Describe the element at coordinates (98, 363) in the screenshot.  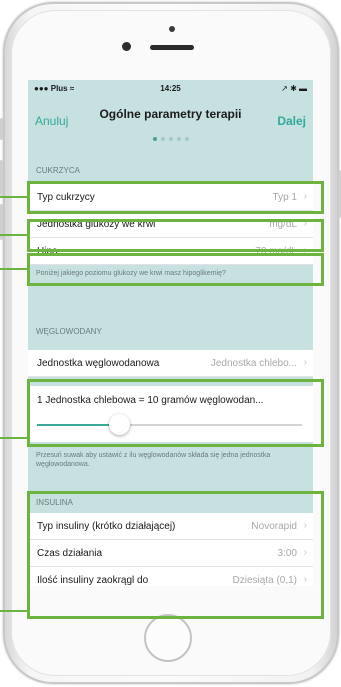
I see `row-label: Jednostka węglowodanowa` at that location.